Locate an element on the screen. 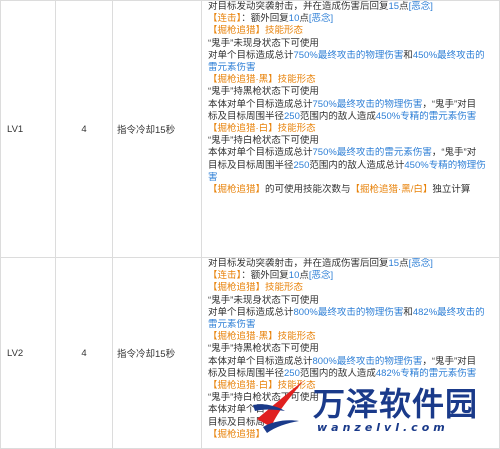 The width and height of the screenshot is (500, 449). description-line: 本体对单个目标造成总计750%最终攻击的物理伤害，“鬼手”对目 is located at coordinates (351, 105).